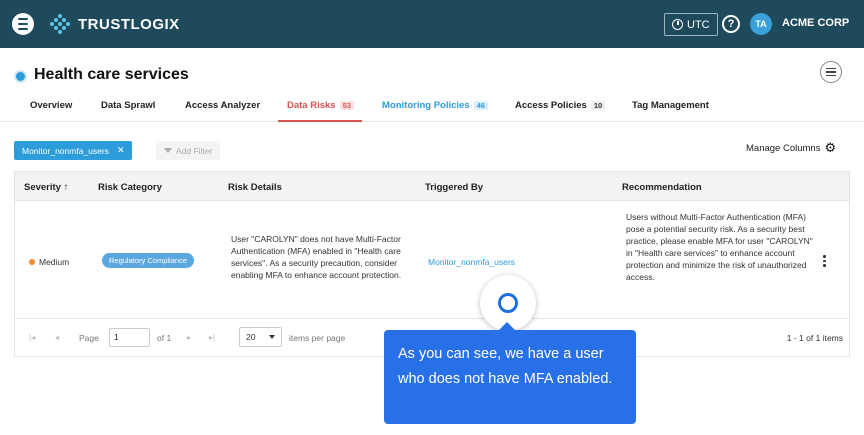 This screenshot has width=864, height=435. What do you see at coordinates (212, 337) in the screenshot?
I see `last-page-icon: ▸|` at bounding box center [212, 337].